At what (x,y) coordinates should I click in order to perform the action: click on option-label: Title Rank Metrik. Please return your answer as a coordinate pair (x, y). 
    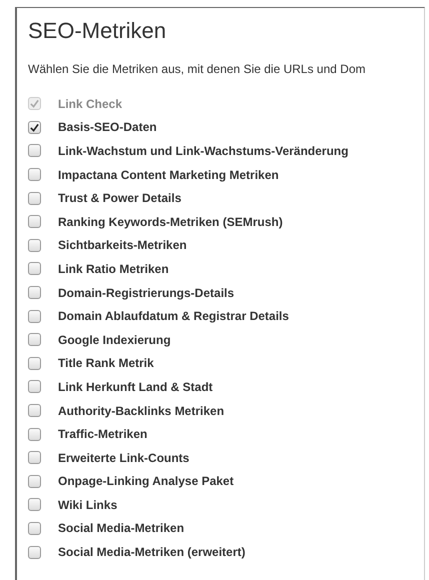
    Looking at the image, I should click on (106, 363).